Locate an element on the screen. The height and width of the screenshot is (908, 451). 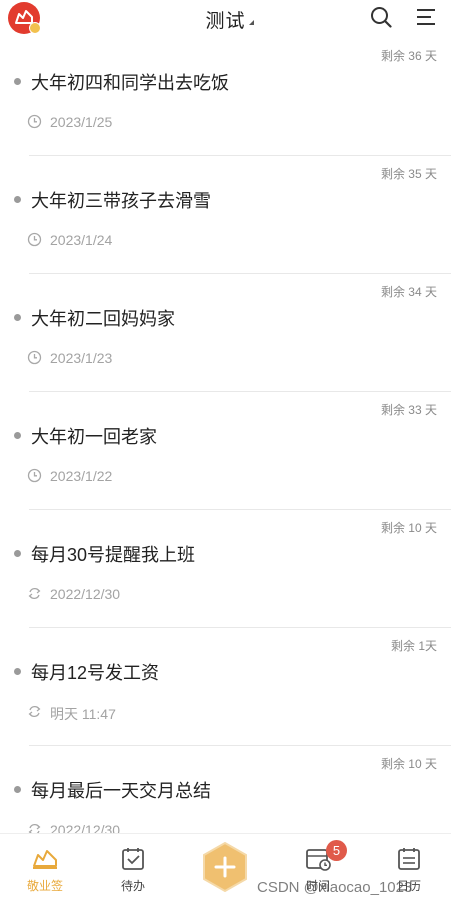
top-bar: 测试 is located at coordinates (225, 19).